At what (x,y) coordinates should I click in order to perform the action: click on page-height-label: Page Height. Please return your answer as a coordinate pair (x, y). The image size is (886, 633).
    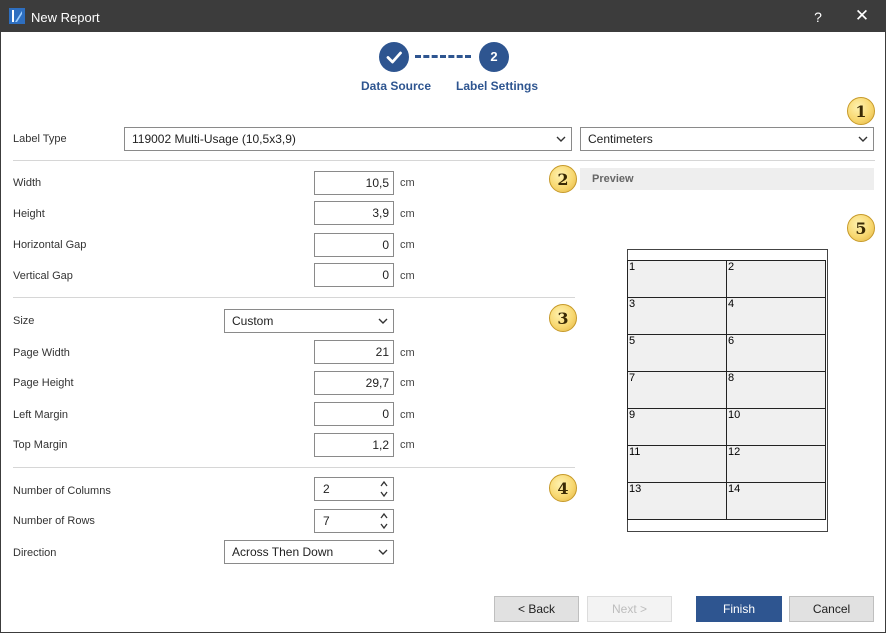
    Looking at the image, I should click on (43, 383).